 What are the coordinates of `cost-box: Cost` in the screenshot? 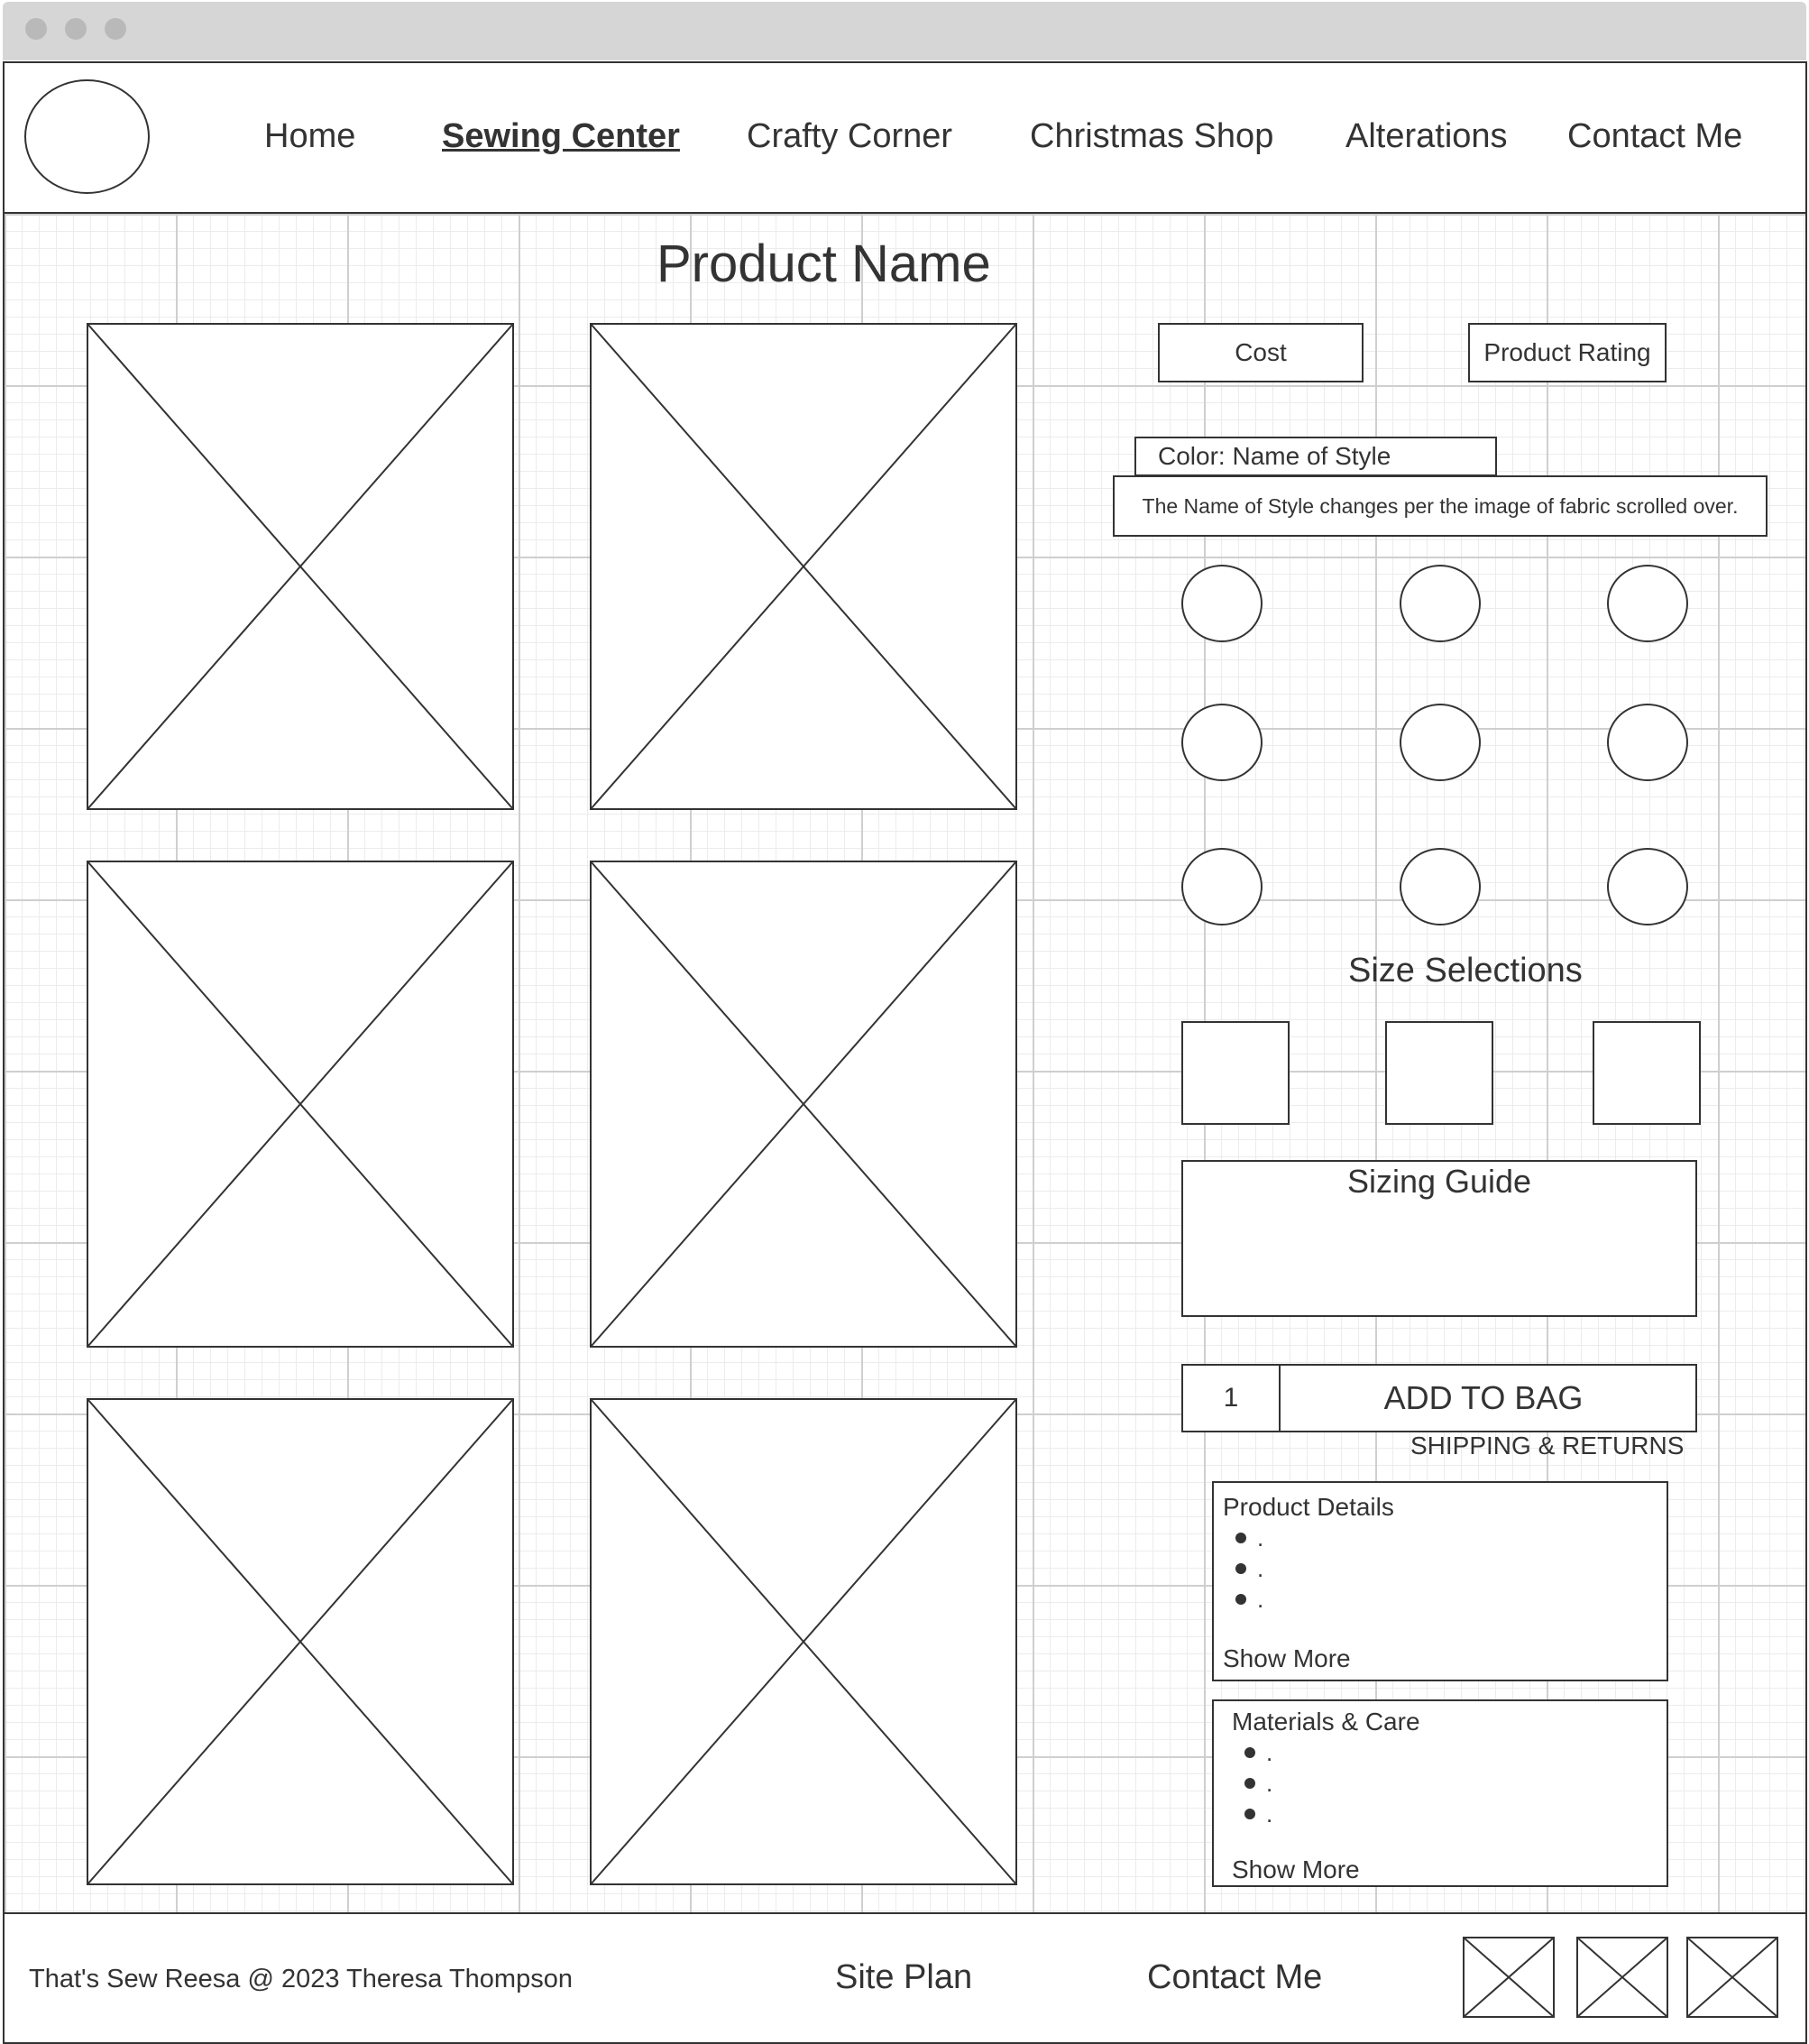 It's located at (1261, 352).